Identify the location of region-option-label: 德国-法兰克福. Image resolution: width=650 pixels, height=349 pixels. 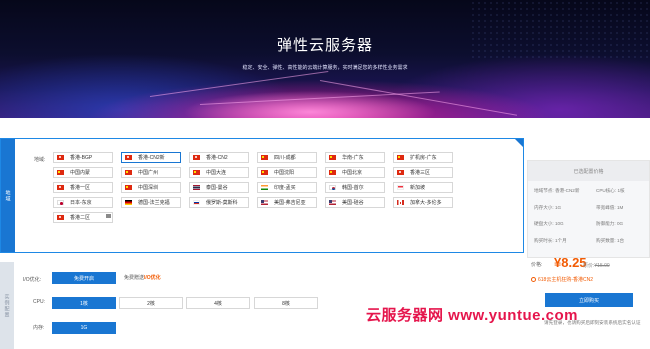
(154, 203).